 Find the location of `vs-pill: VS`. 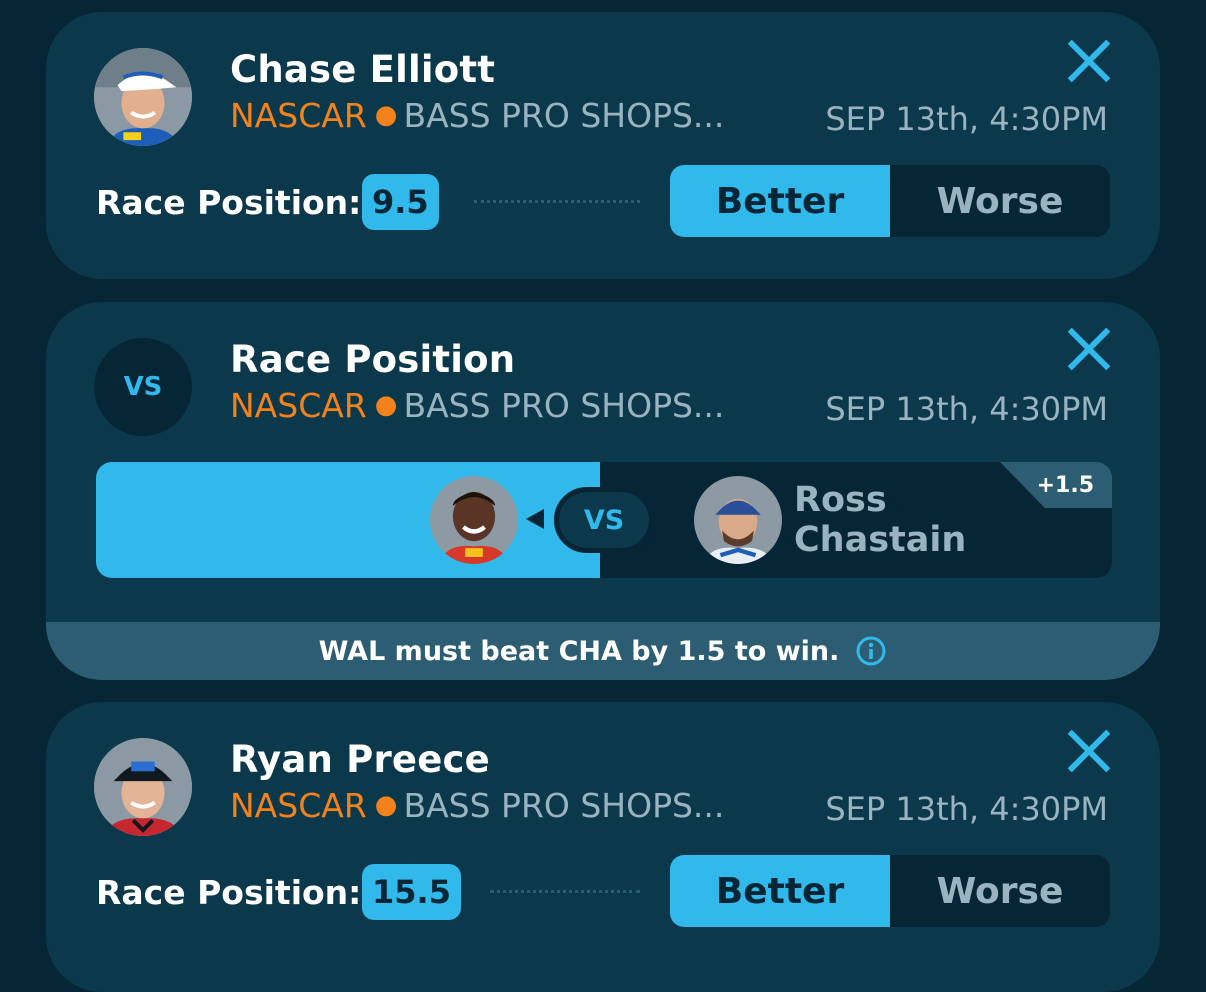

vs-pill: VS is located at coordinates (604, 520).